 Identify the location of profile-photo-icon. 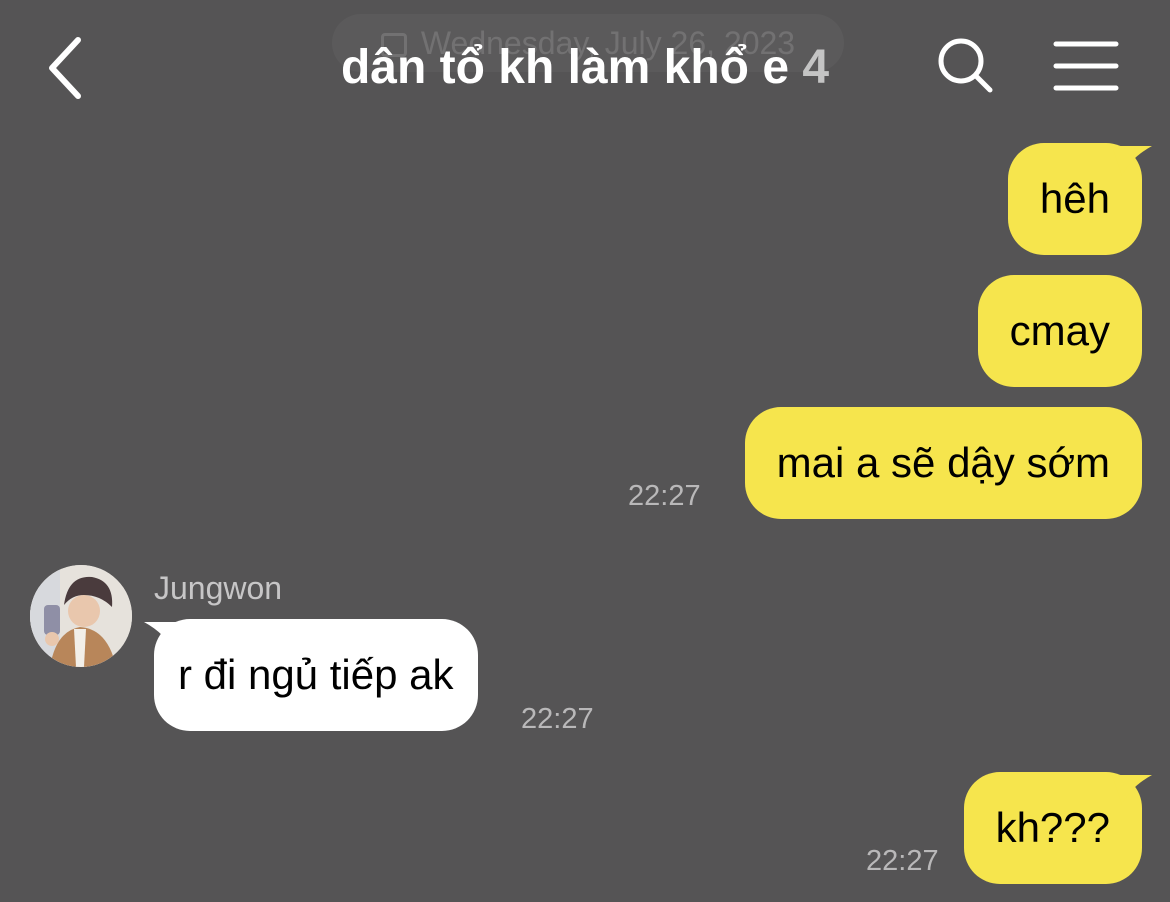
(81, 616).